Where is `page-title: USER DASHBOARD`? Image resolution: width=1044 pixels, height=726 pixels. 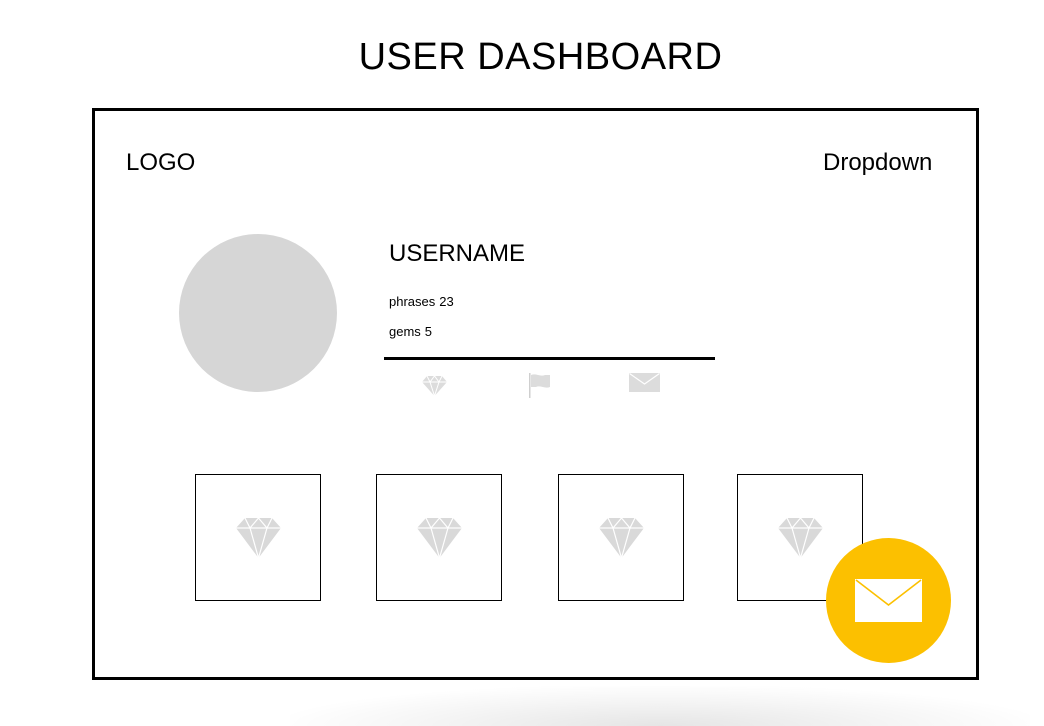
page-title: USER DASHBOARD is located at coordinates (540, 57).